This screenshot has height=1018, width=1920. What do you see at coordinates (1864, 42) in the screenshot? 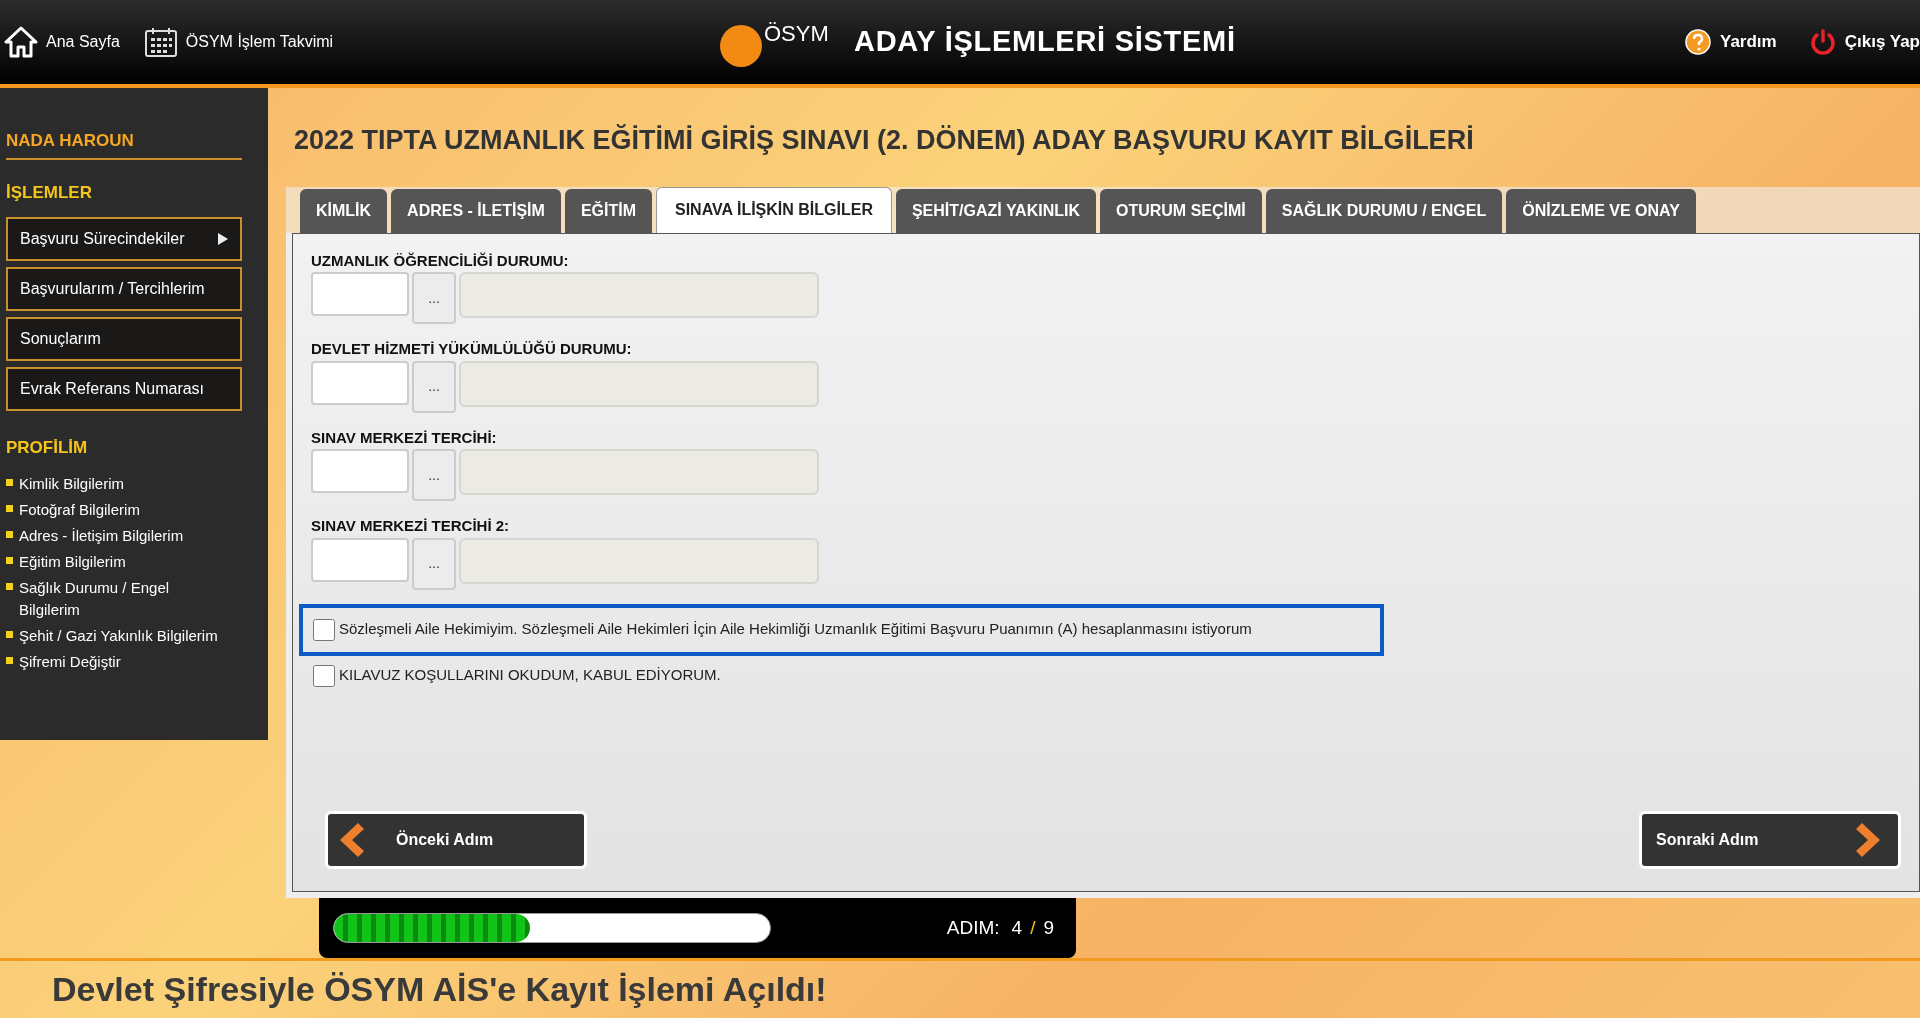
I see `header-link: Çıkış Yap` at bounding box center [1864, 42].